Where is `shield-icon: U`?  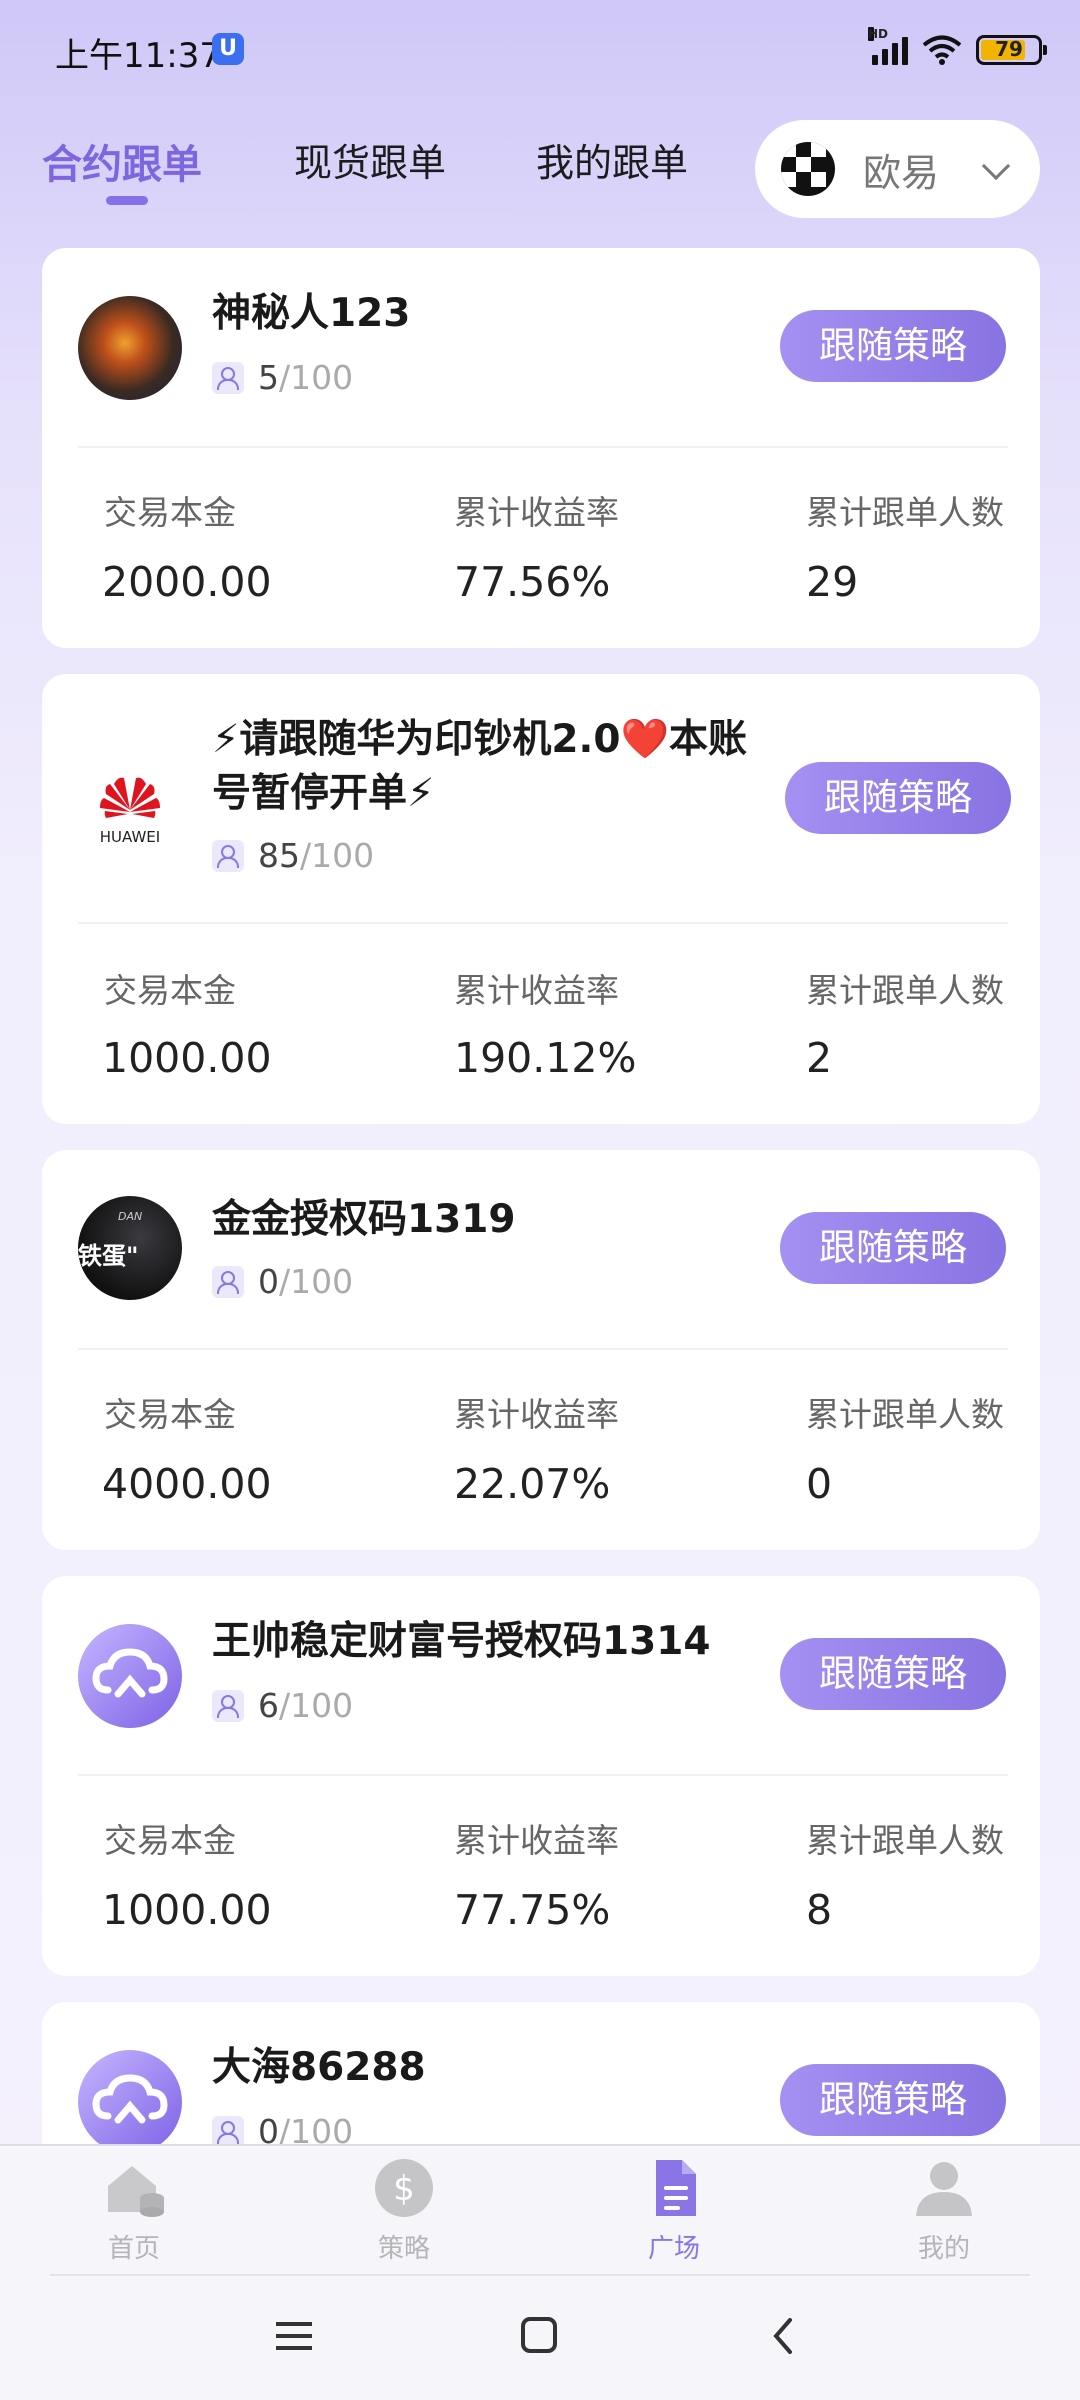 shield-icon: U is located at coordinates (228, 49).